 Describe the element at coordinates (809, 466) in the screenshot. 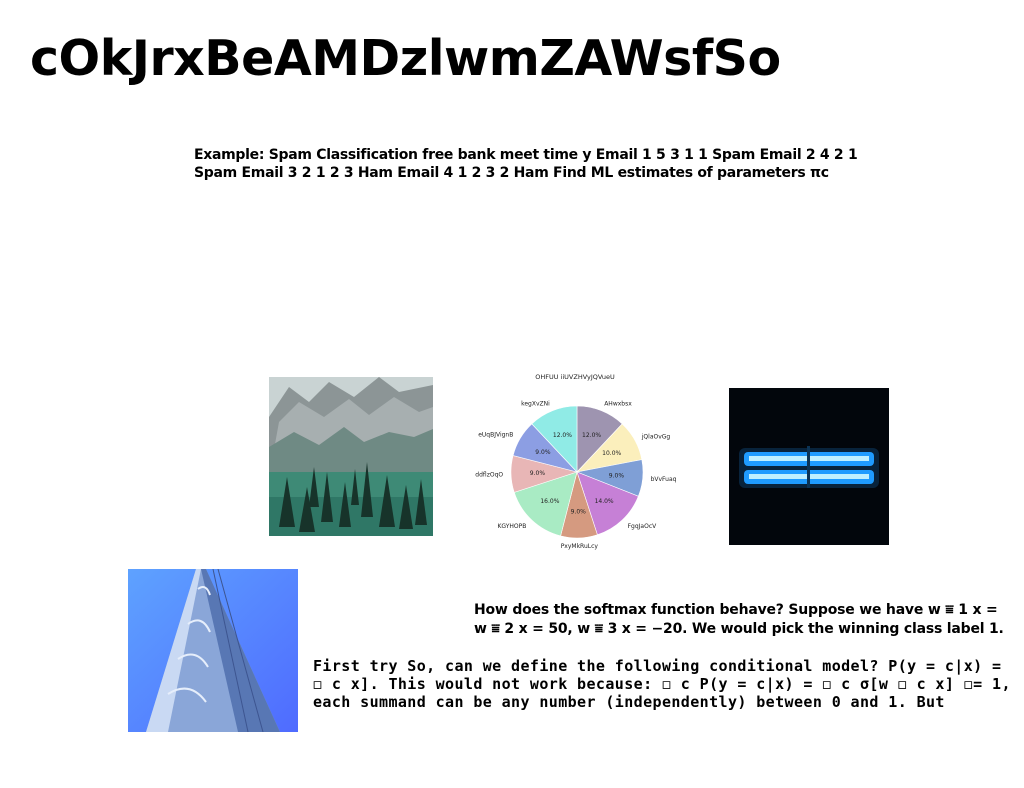

I see `glowing-tube-image` at that location.